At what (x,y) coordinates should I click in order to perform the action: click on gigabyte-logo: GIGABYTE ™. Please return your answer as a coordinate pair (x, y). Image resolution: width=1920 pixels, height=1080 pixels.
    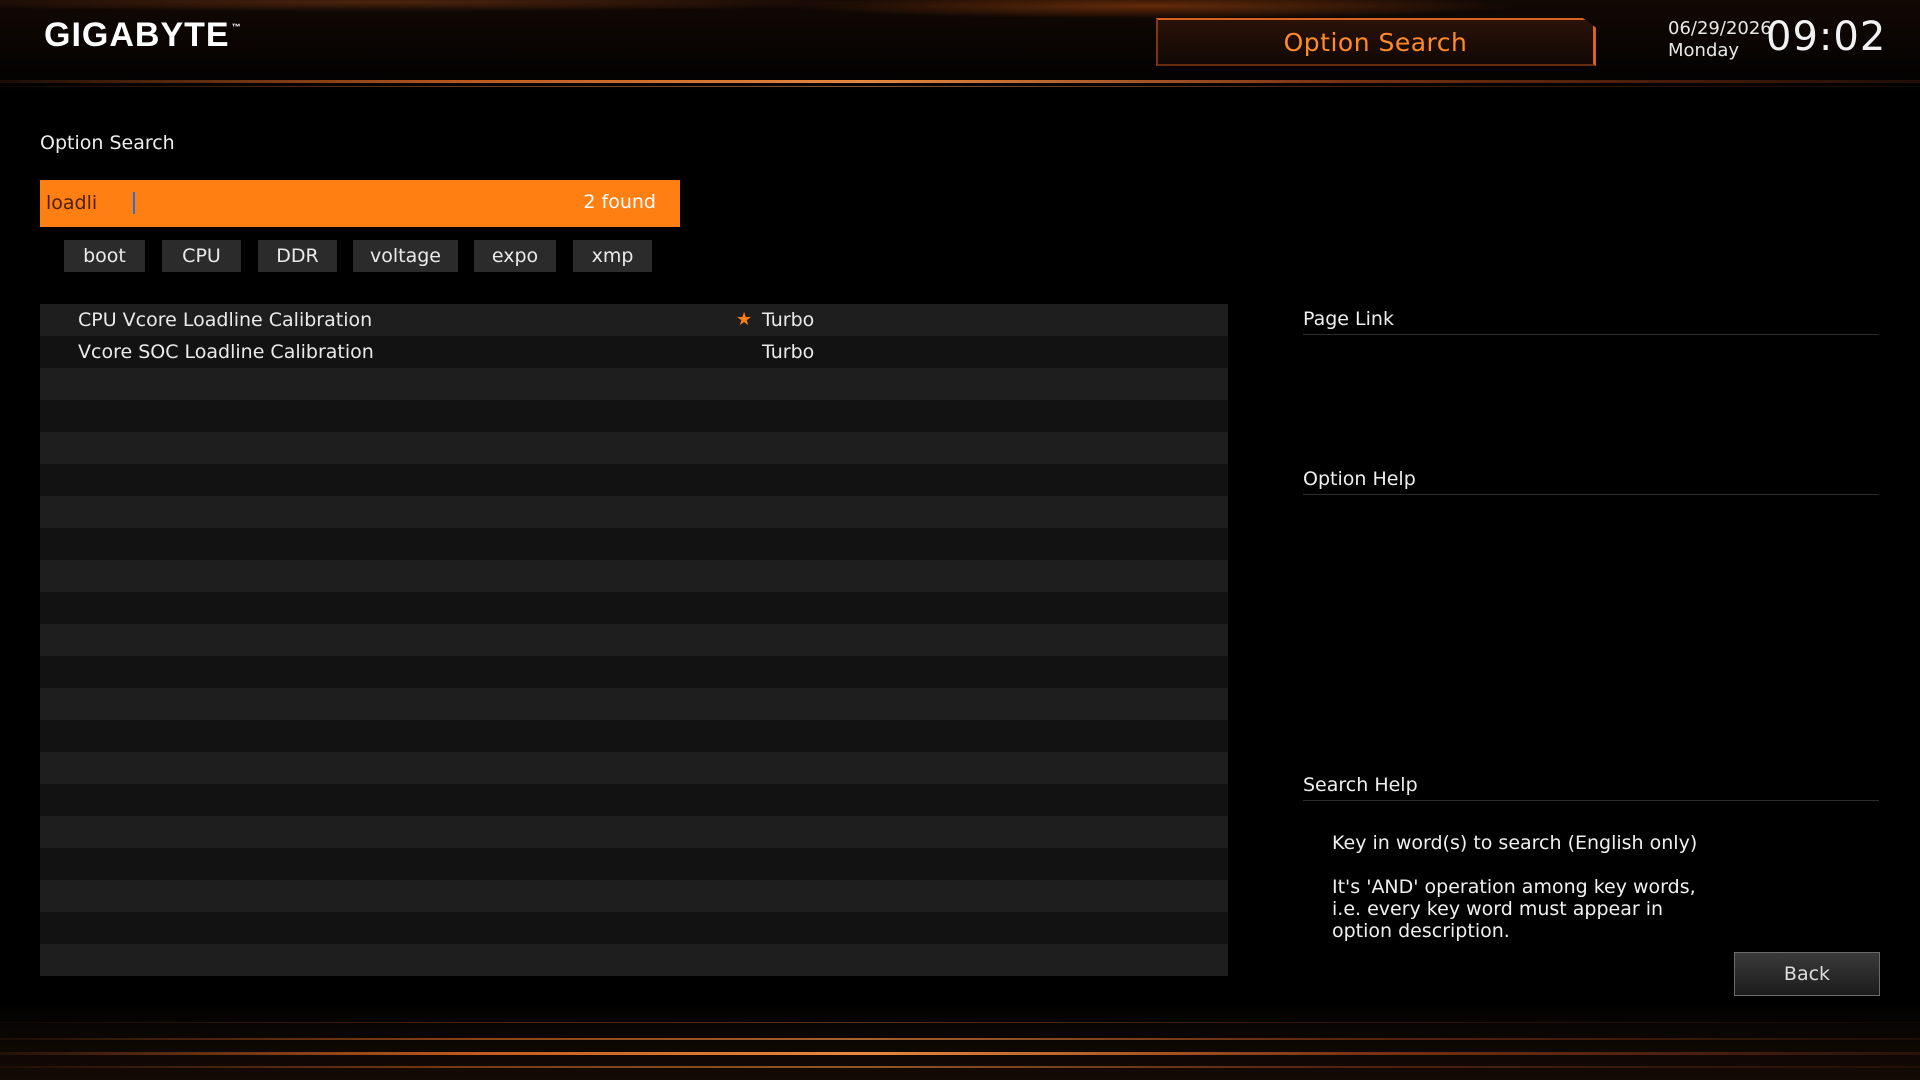
    Looking at the image, I should click on (143, 35).